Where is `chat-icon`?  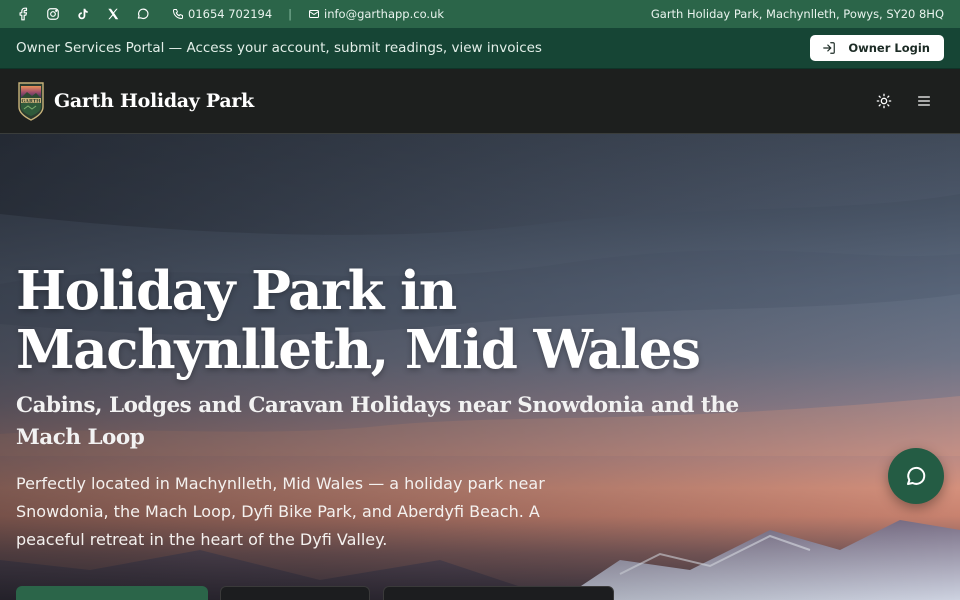
chat-icon is located at coordinates (916, 475).